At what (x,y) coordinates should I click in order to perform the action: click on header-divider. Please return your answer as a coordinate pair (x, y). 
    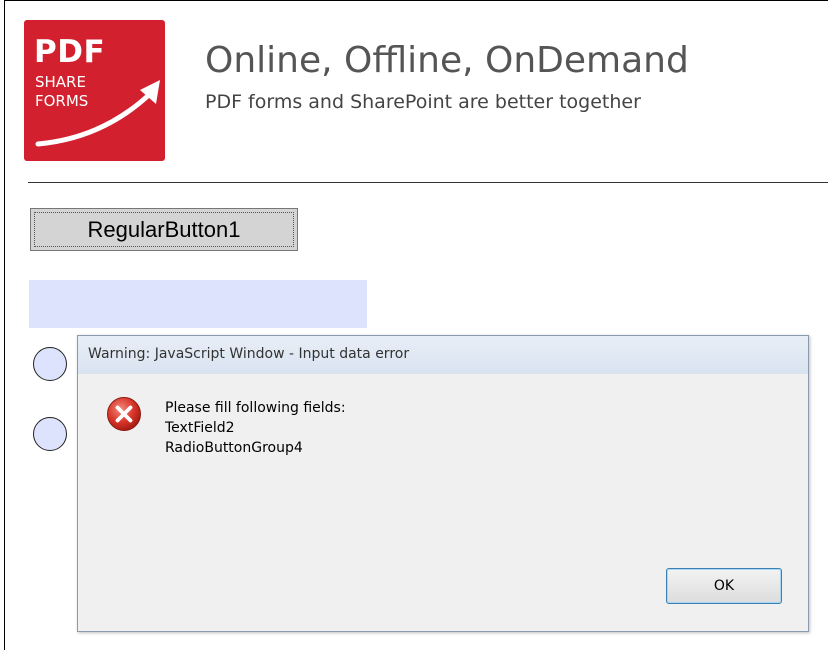
    Looking at the image, I should click on (428, 182).